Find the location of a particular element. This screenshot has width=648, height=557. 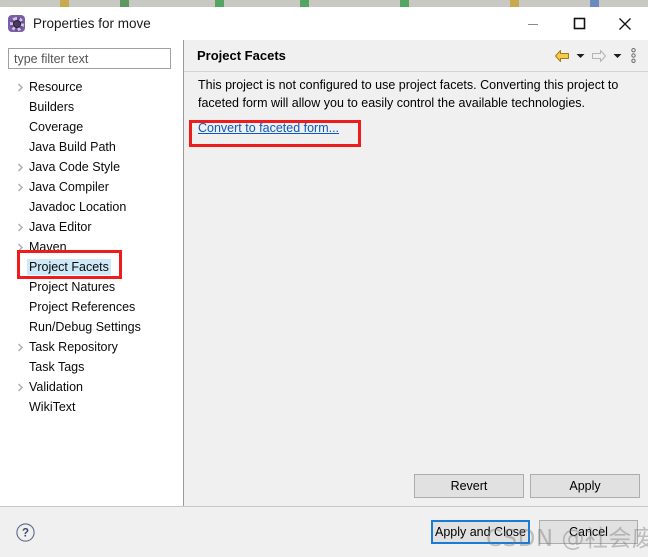

tree-item-label: Resource is located at coordinates (56, 87).